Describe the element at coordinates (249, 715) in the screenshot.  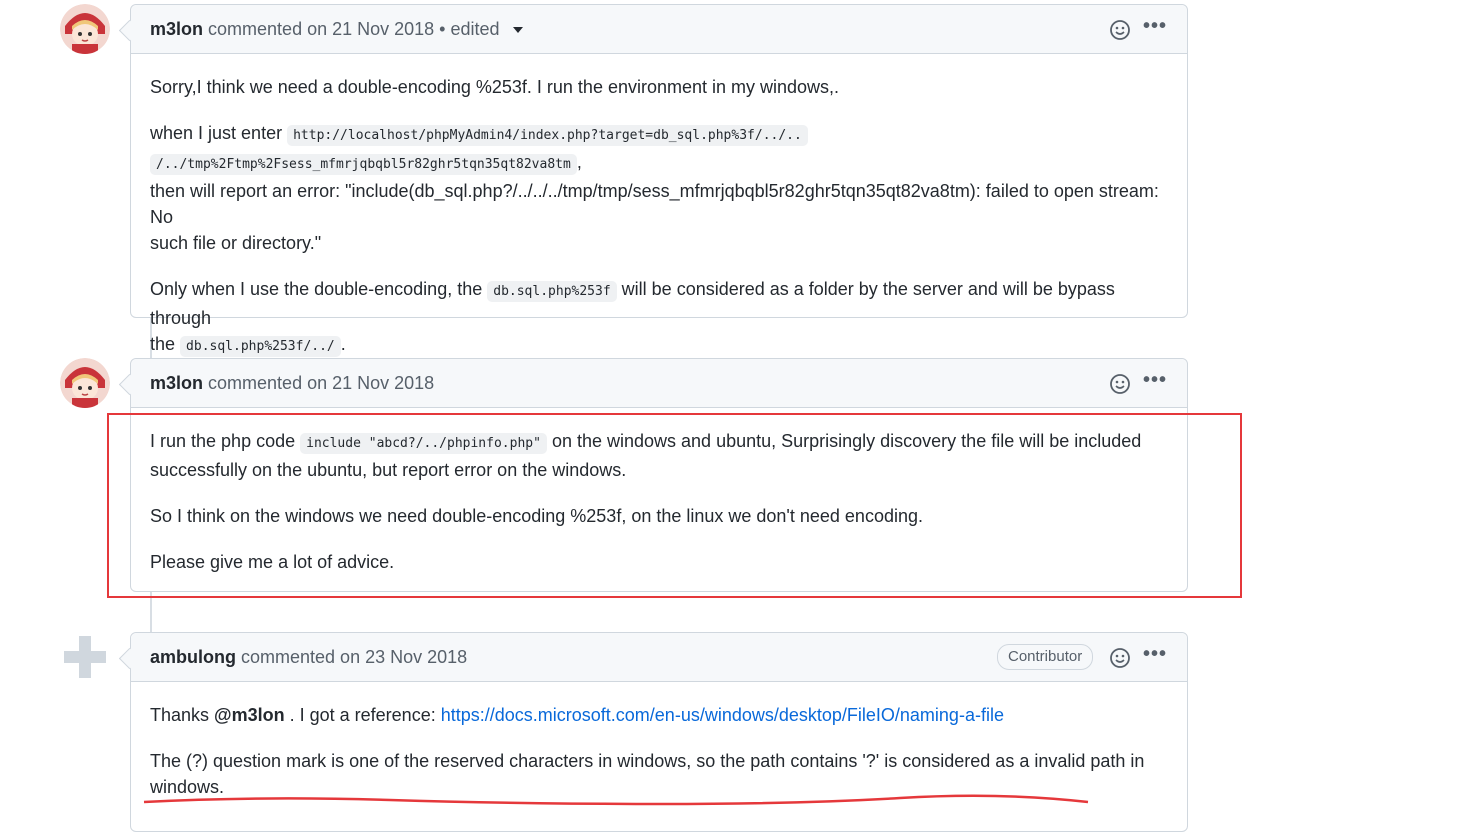
I see `user-mention: @m3lon` at that location.